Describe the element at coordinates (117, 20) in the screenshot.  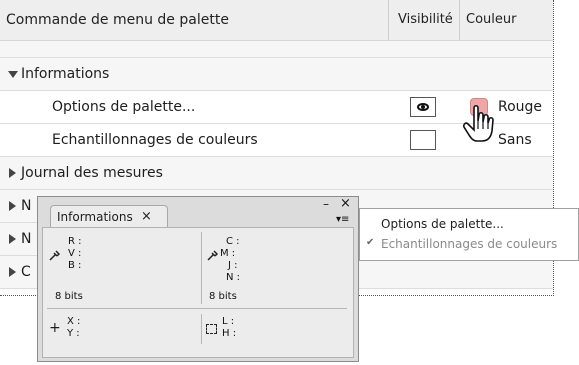
I see `header-command: Commande de menu de palette` at that location.